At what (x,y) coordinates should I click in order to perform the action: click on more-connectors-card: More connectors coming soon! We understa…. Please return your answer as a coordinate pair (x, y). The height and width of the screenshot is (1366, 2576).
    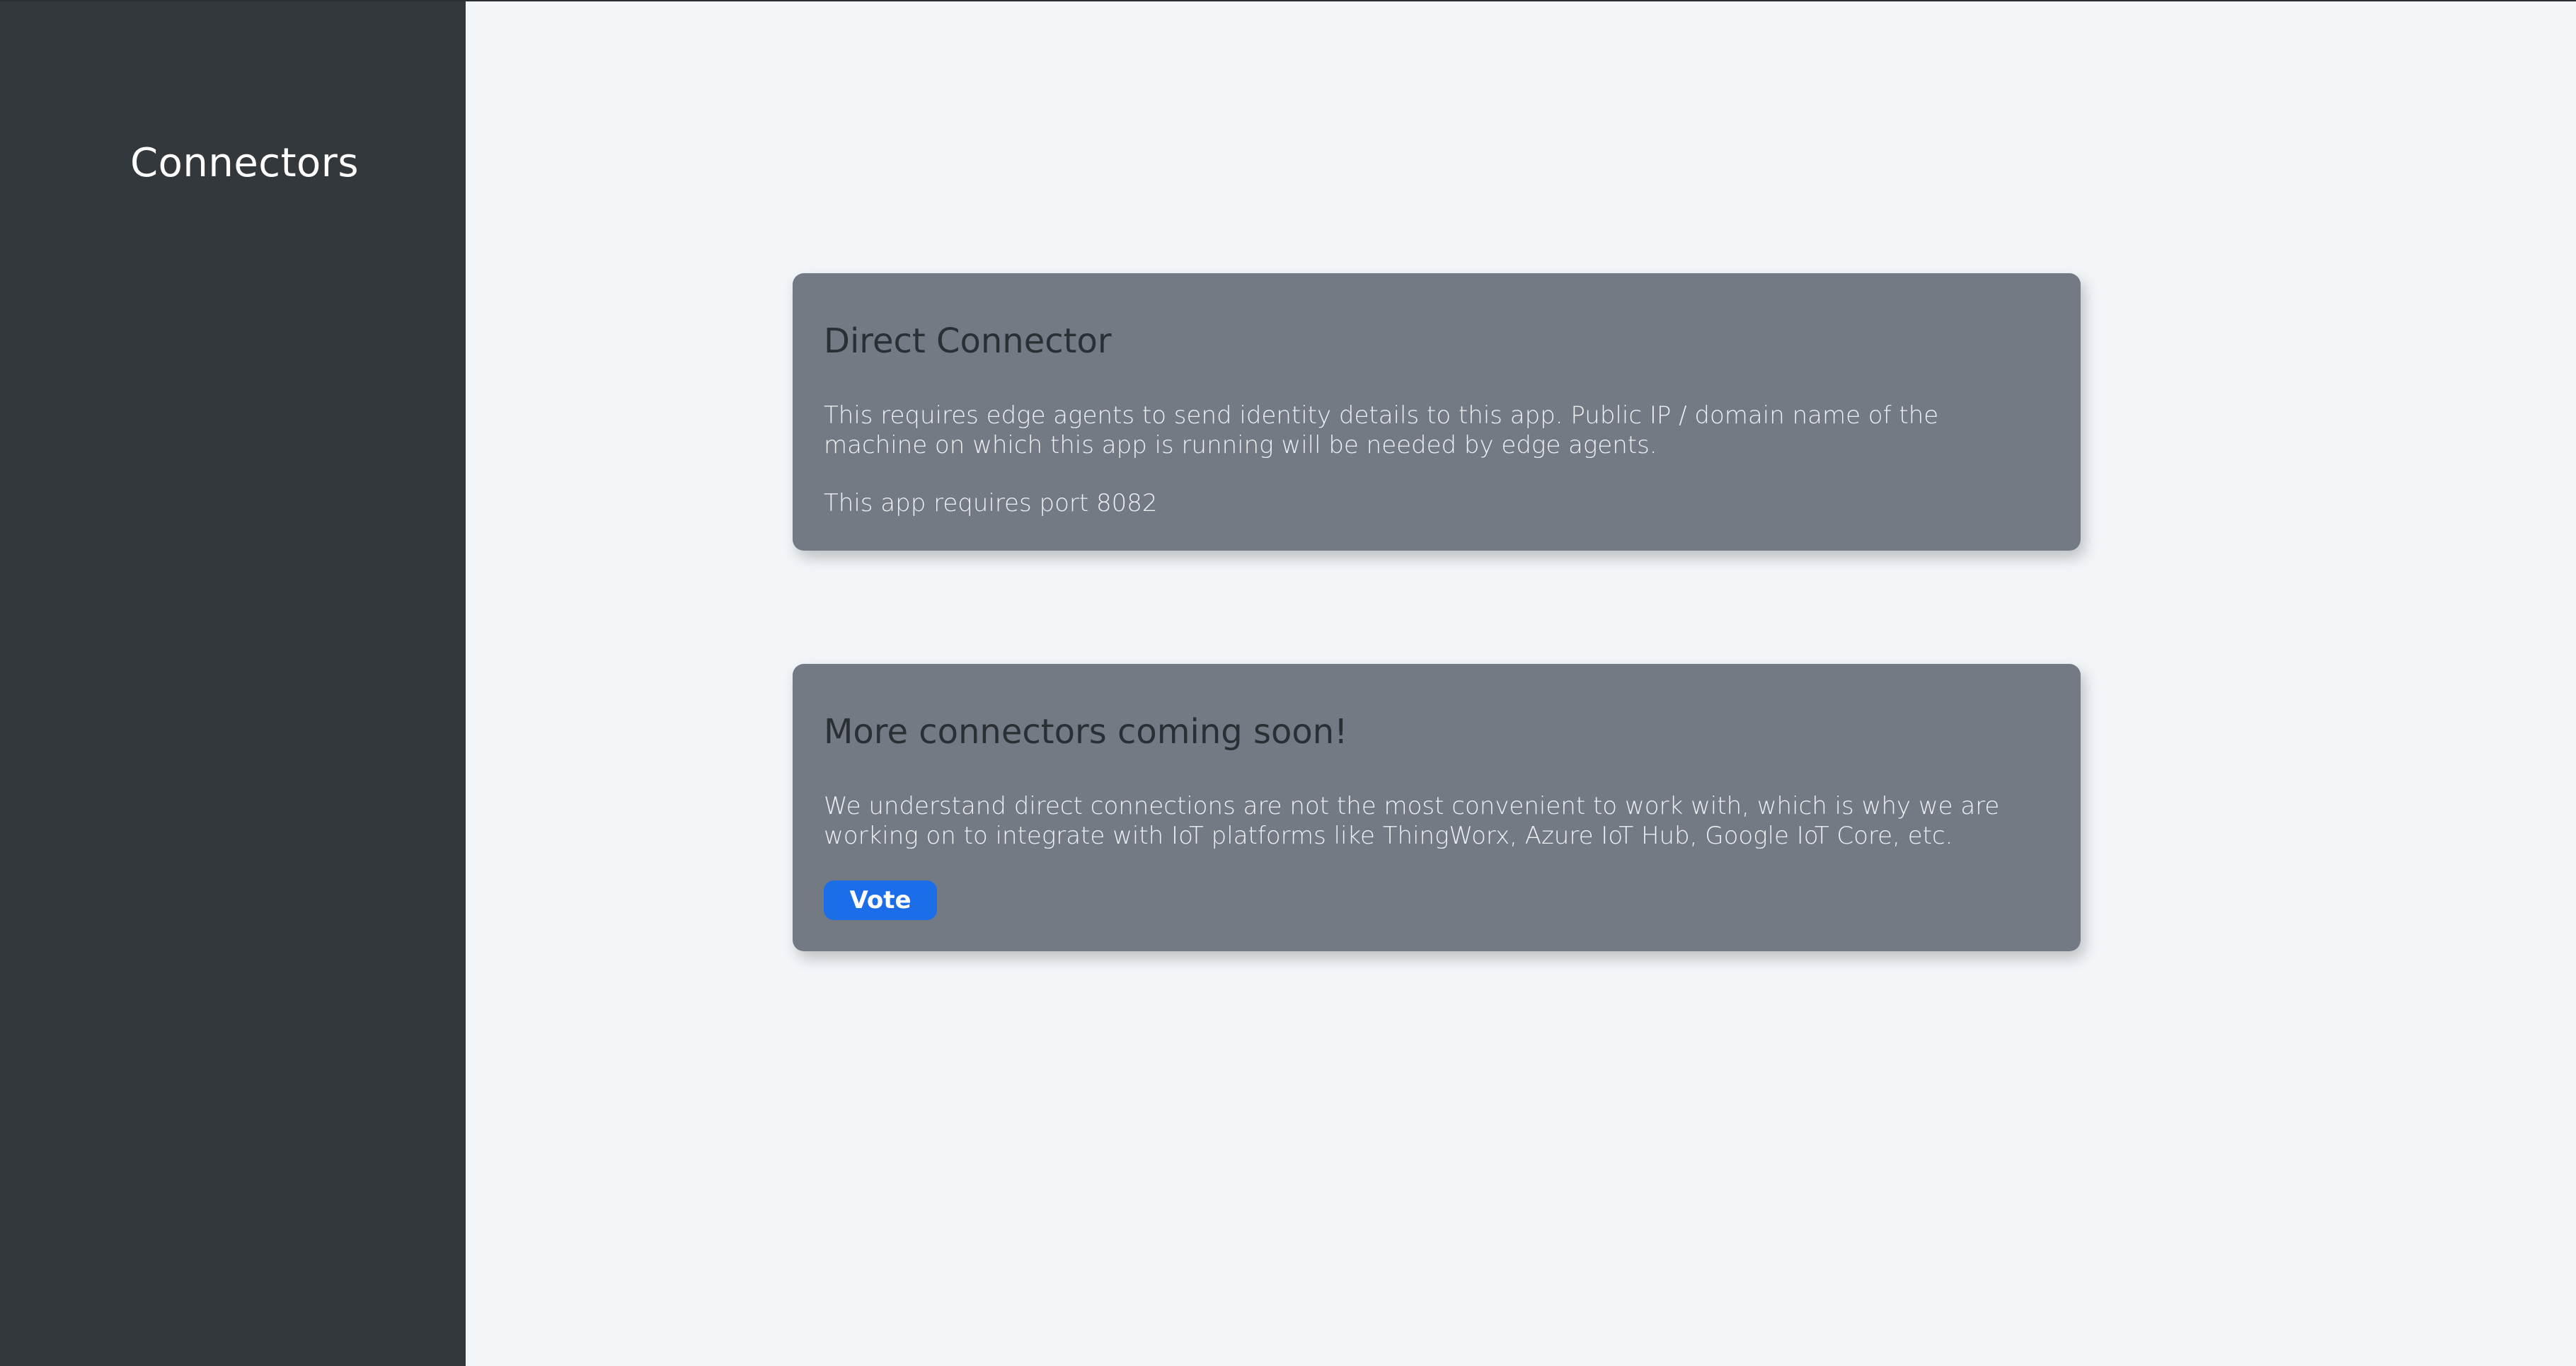
    Looking at the image, I should click on (1437, 807).